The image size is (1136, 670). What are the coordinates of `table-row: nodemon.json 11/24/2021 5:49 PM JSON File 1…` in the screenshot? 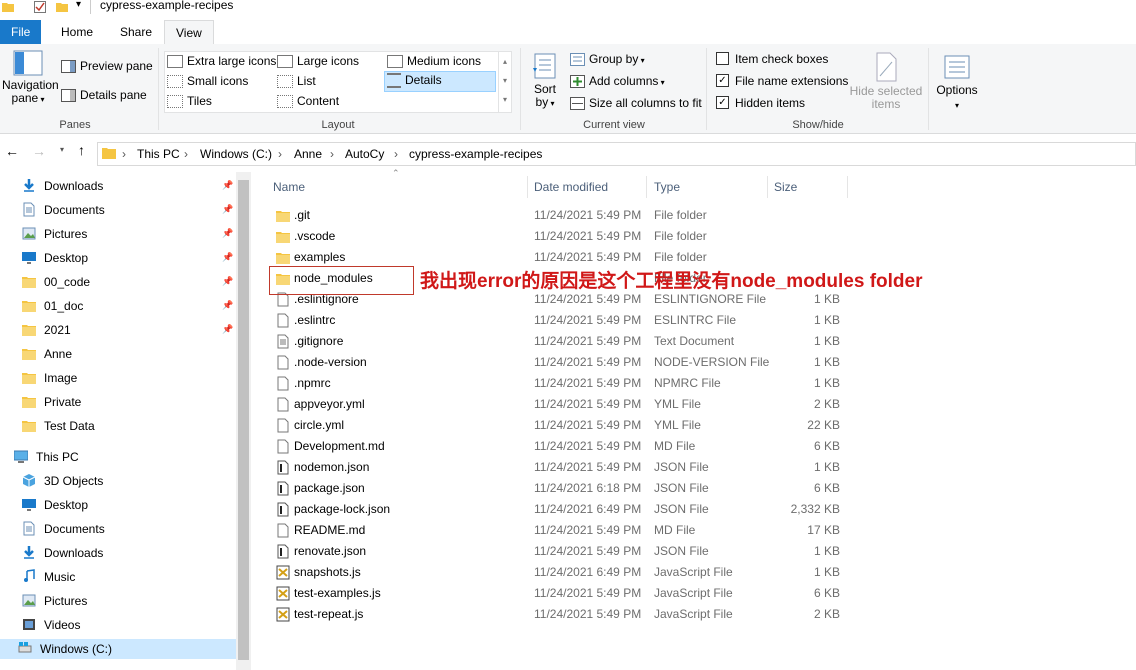 It's located at (562, 467).